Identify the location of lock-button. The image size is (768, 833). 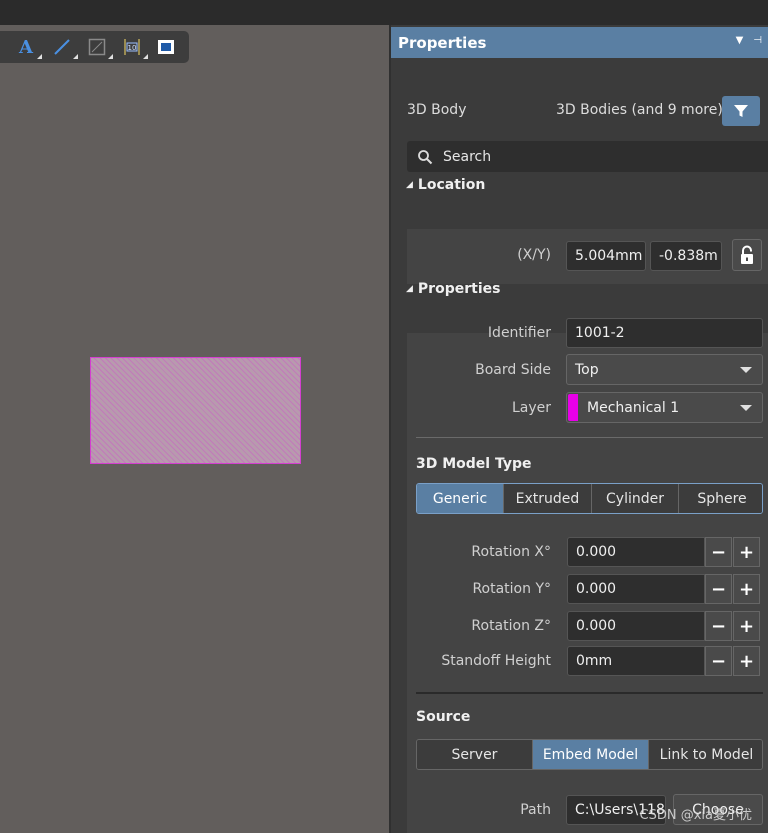
(747, 255).